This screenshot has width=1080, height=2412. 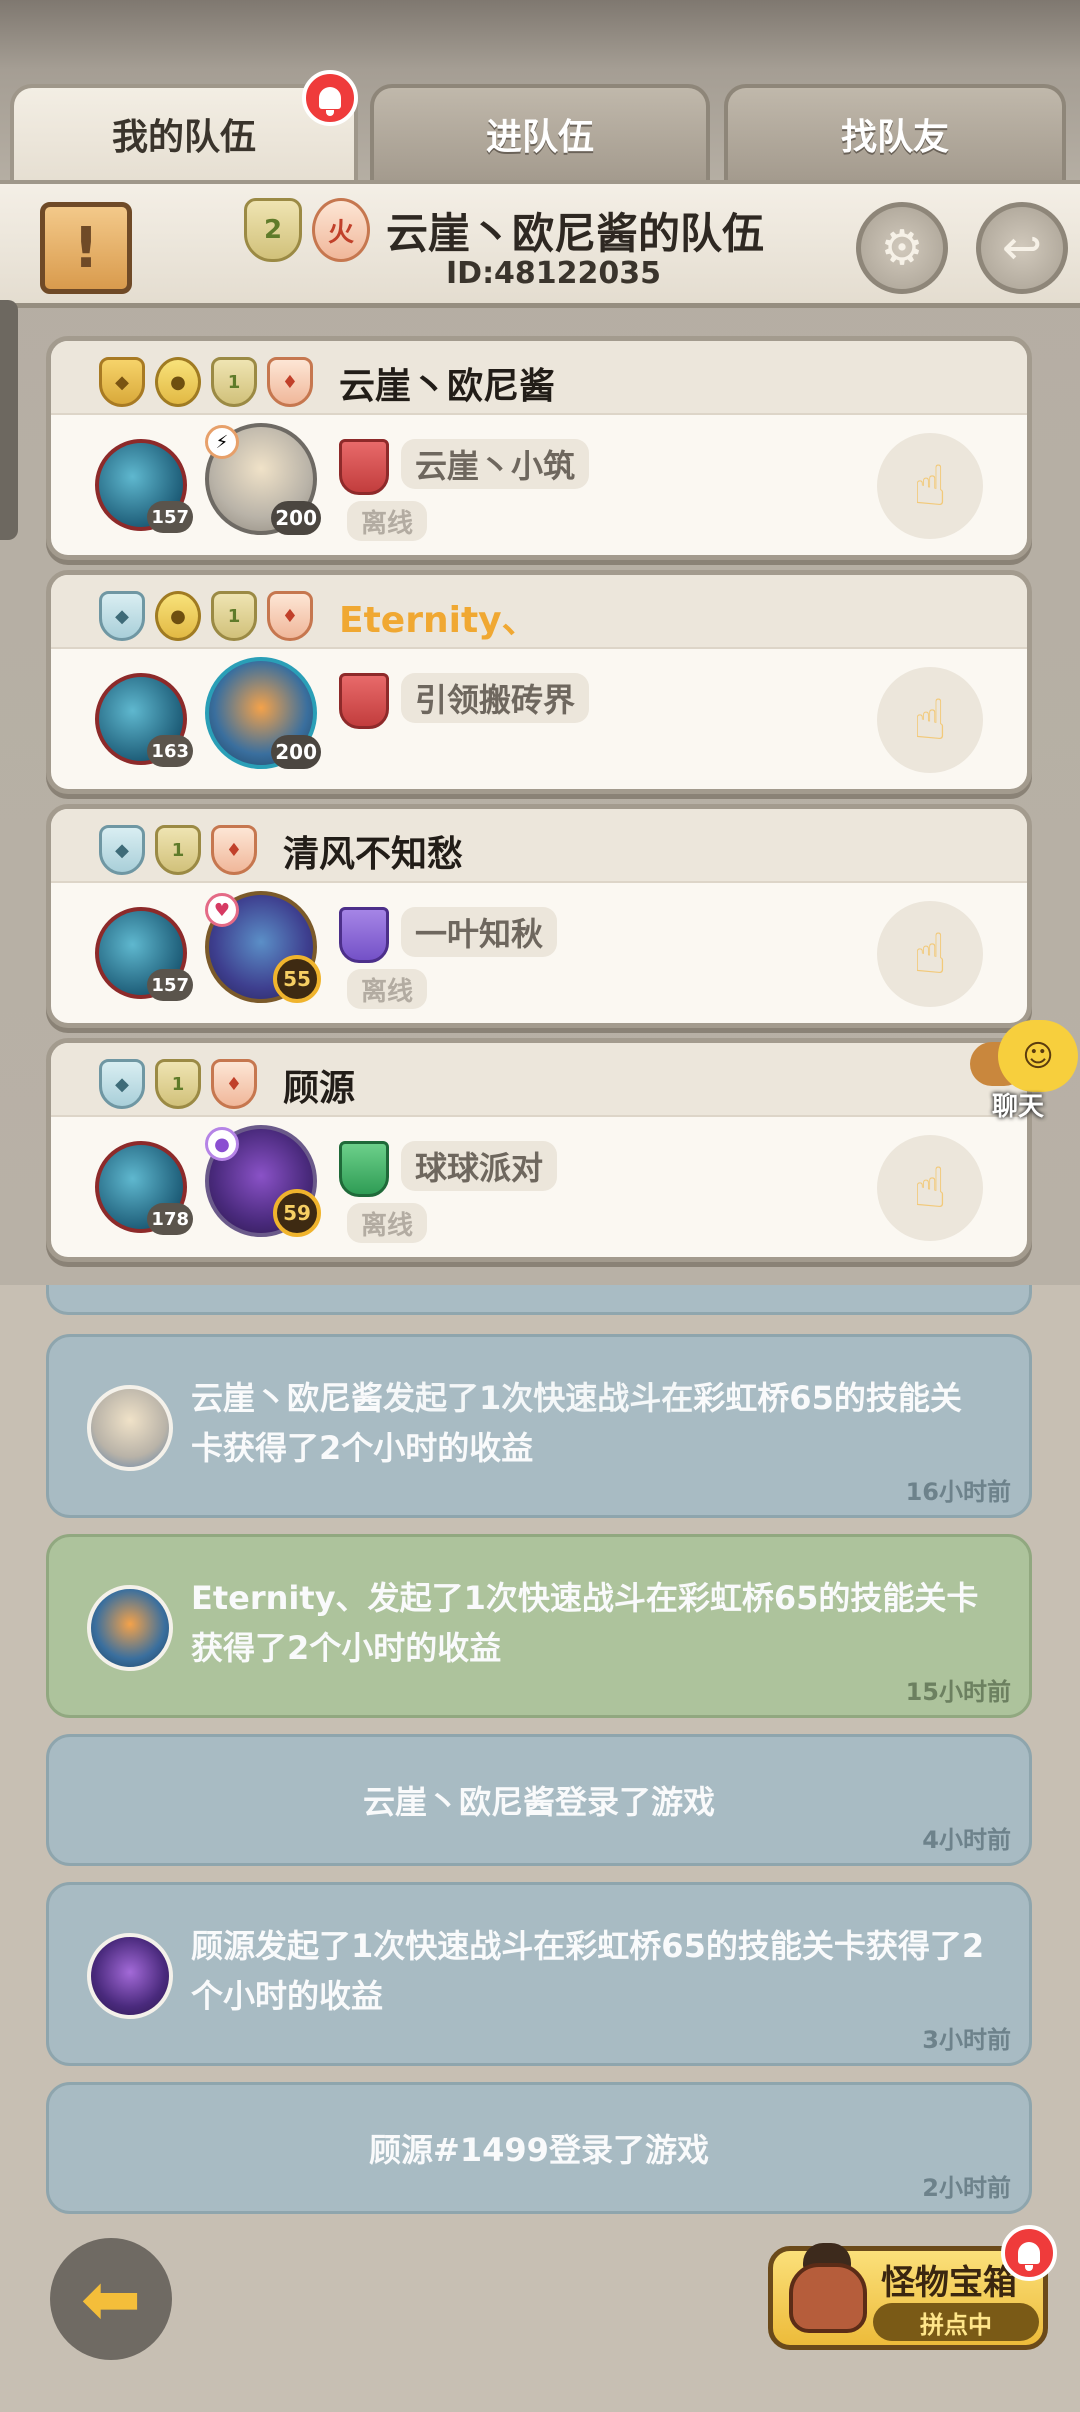 I want to click on pet-avatar: ● 59, so click(x=263, y=1181).